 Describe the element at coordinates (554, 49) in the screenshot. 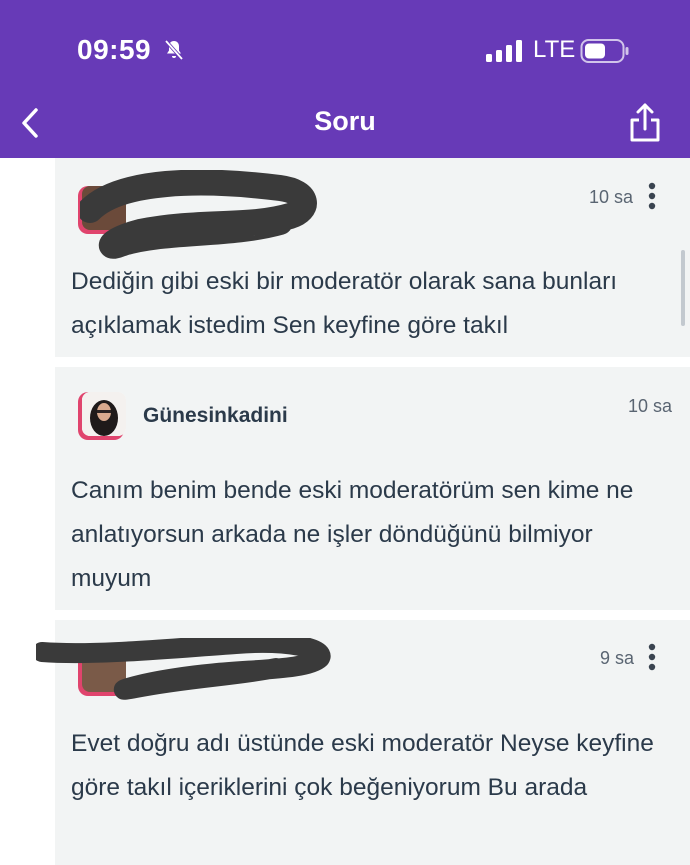

I see `network-label: LTE` at that location.